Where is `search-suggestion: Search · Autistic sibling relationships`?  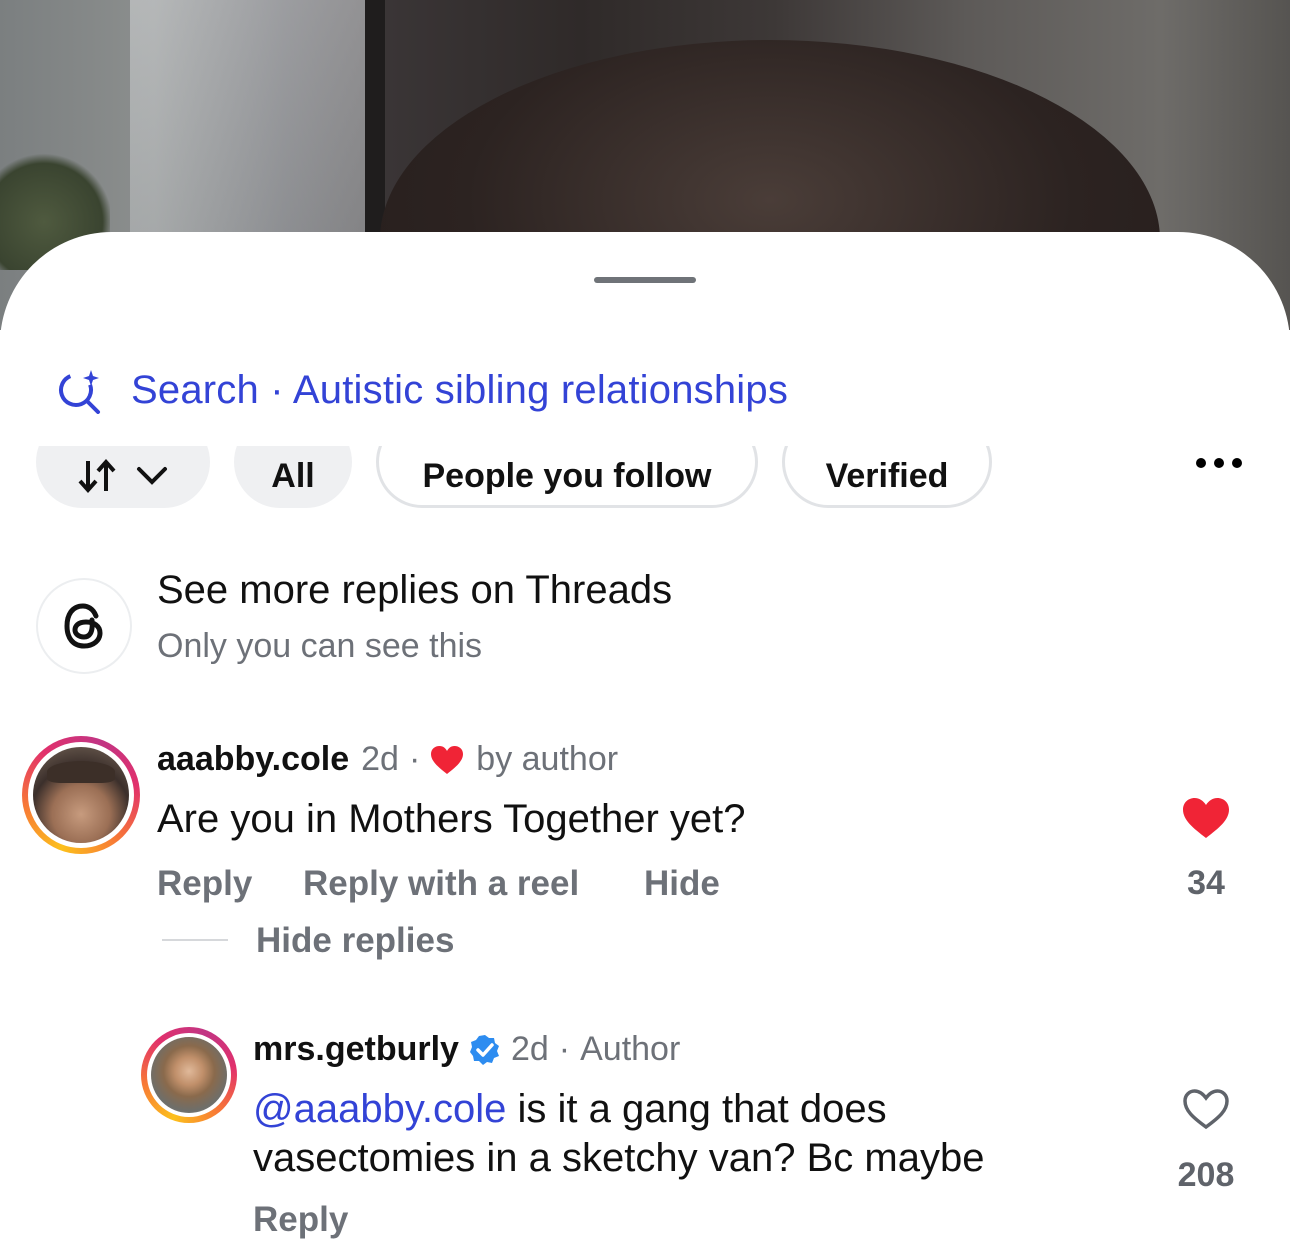 search-suggestion: Search · Autistic sibling relationships is located at coordinates (421, 390).